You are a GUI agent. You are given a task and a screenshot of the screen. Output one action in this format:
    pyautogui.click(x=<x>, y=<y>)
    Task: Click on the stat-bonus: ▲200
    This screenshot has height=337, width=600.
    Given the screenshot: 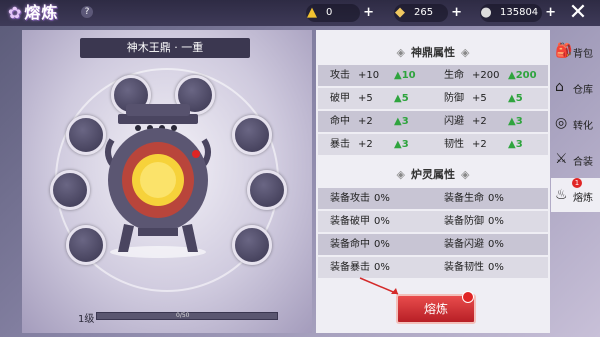 What is the action you would take?
    pyautogui.click(x=522, y=75)
    